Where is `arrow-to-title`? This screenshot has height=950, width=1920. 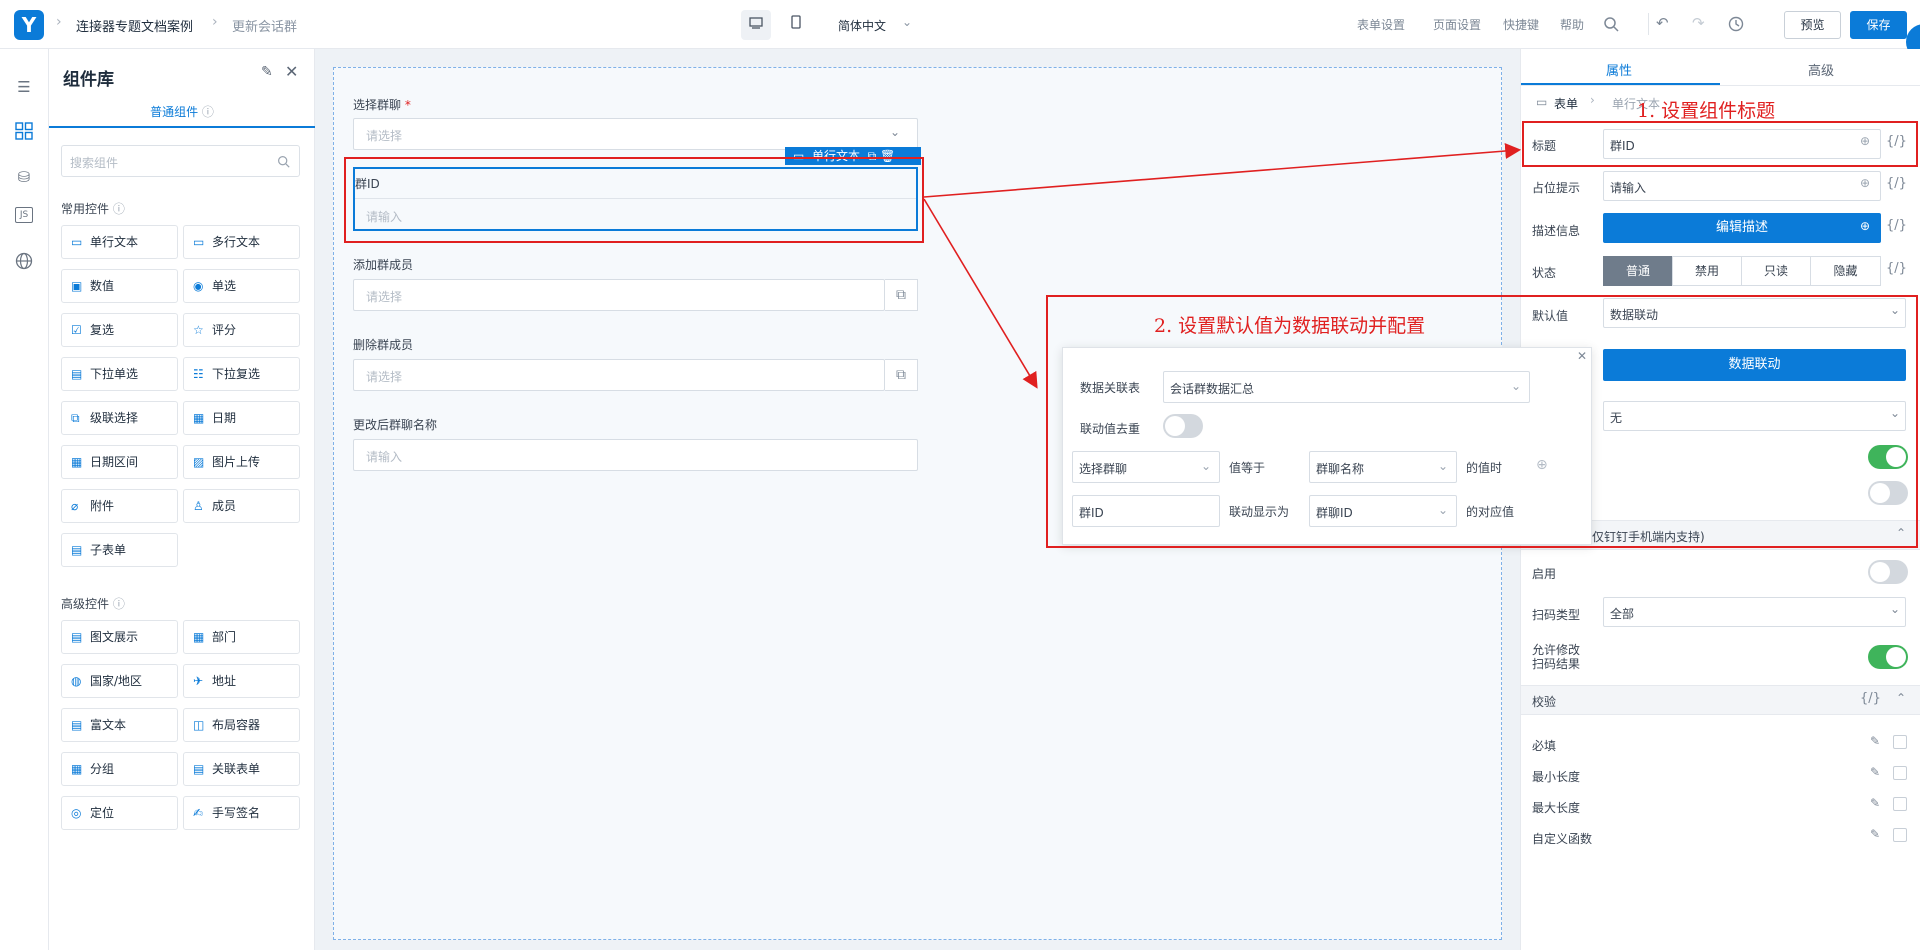
arrow-to-title is located at coordinates (1222, 170).